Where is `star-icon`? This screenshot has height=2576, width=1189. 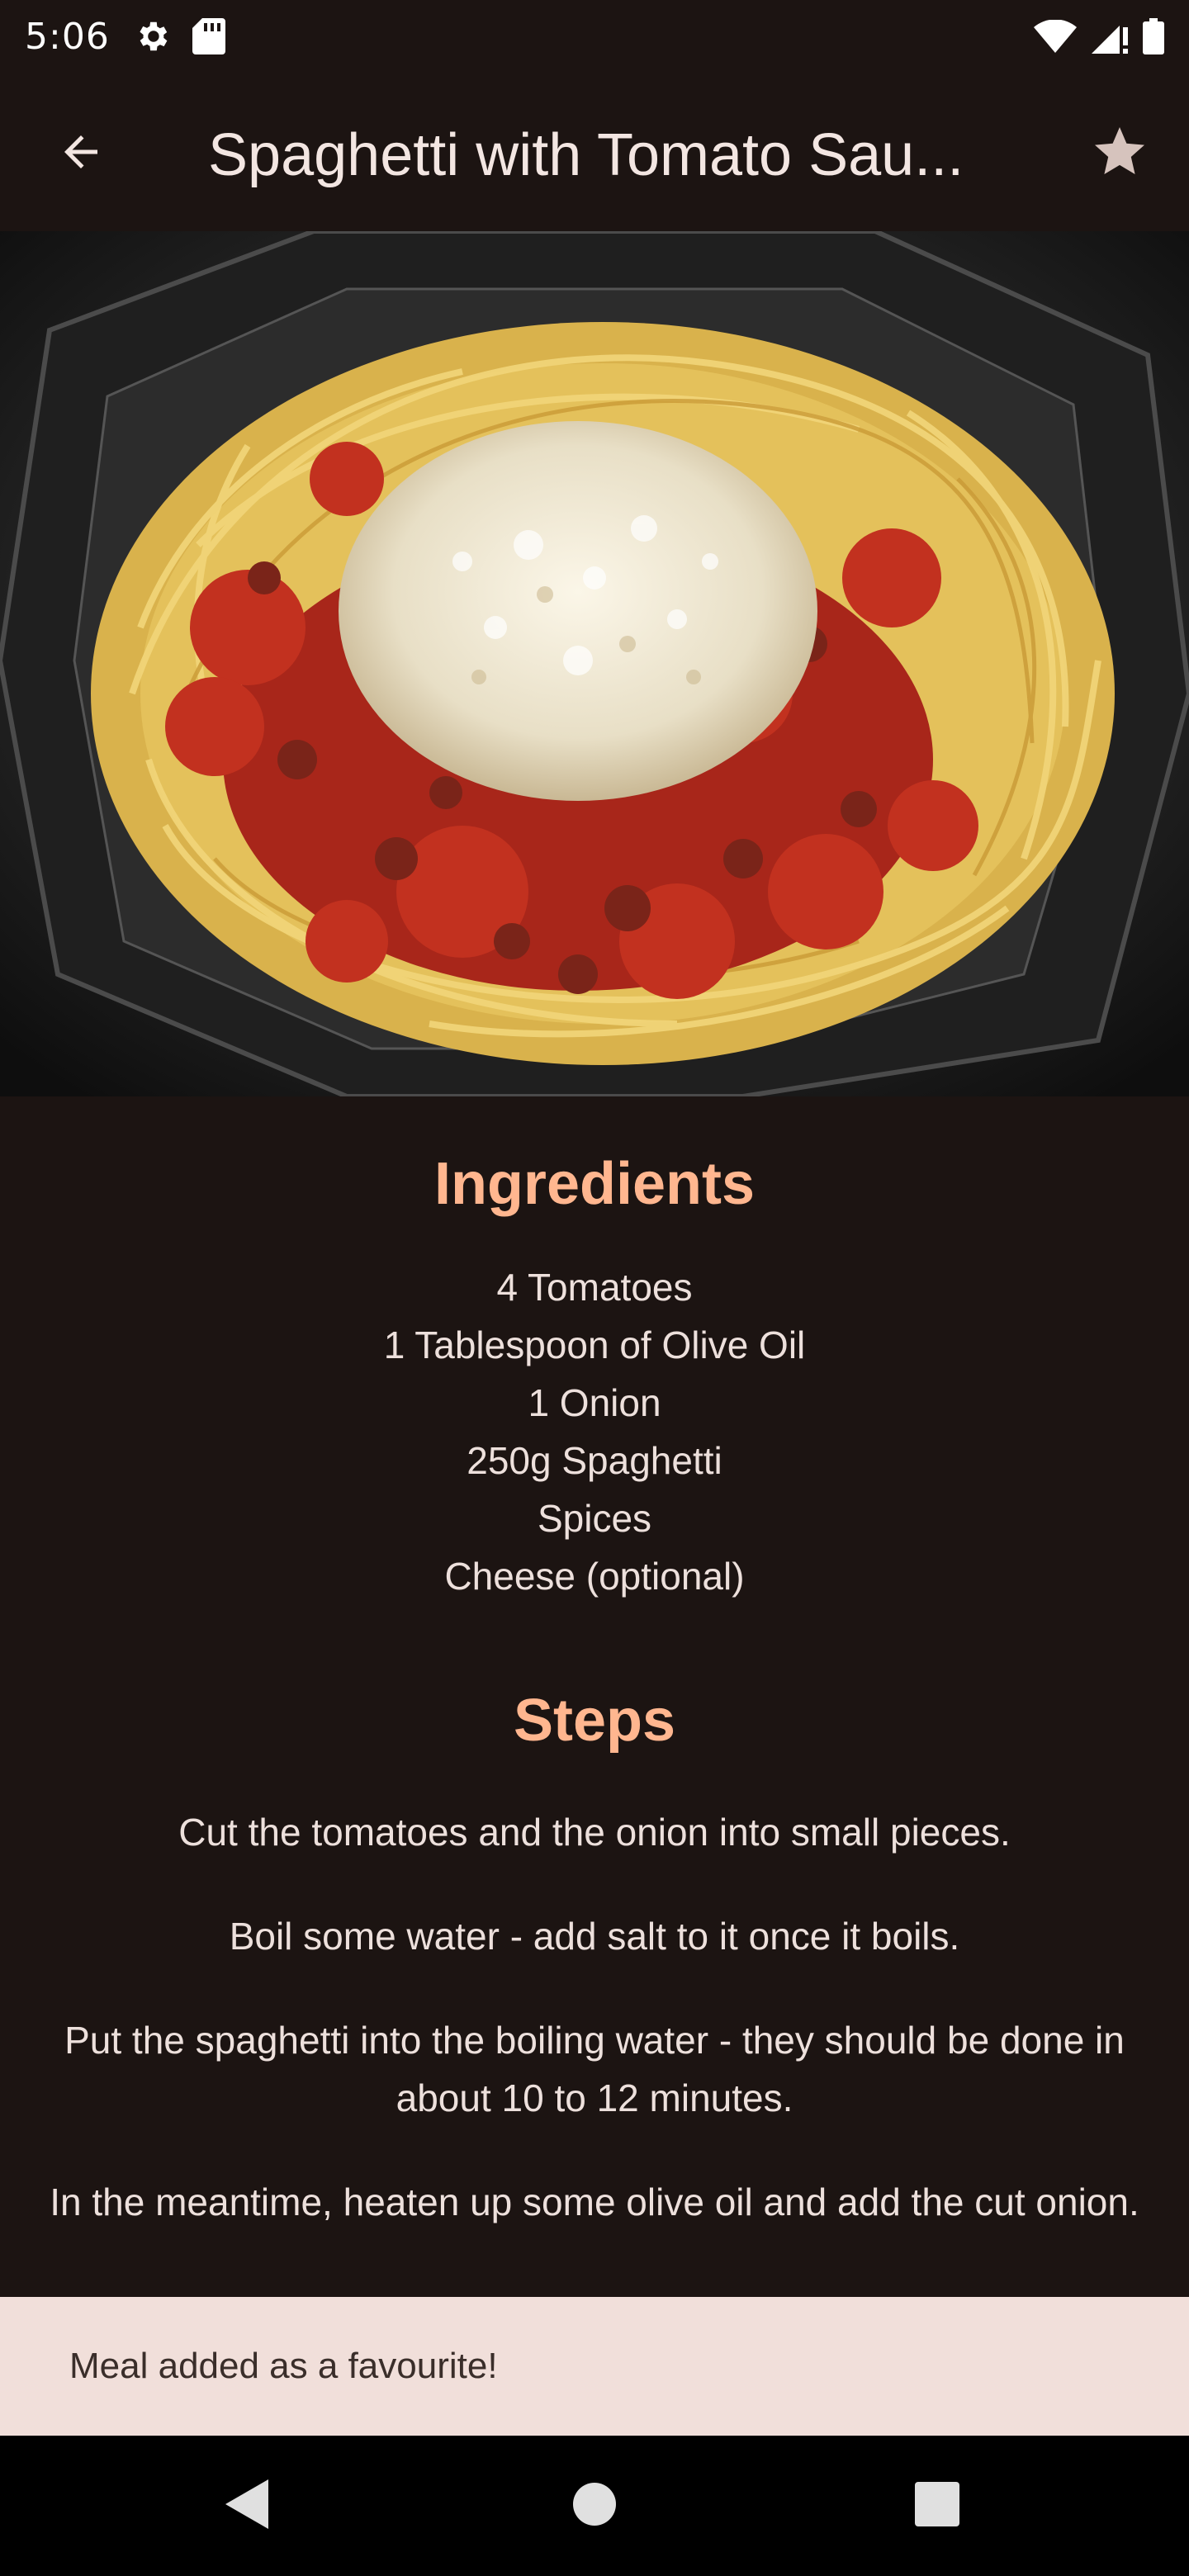 star-icon is located at coordinates (1119, 154).